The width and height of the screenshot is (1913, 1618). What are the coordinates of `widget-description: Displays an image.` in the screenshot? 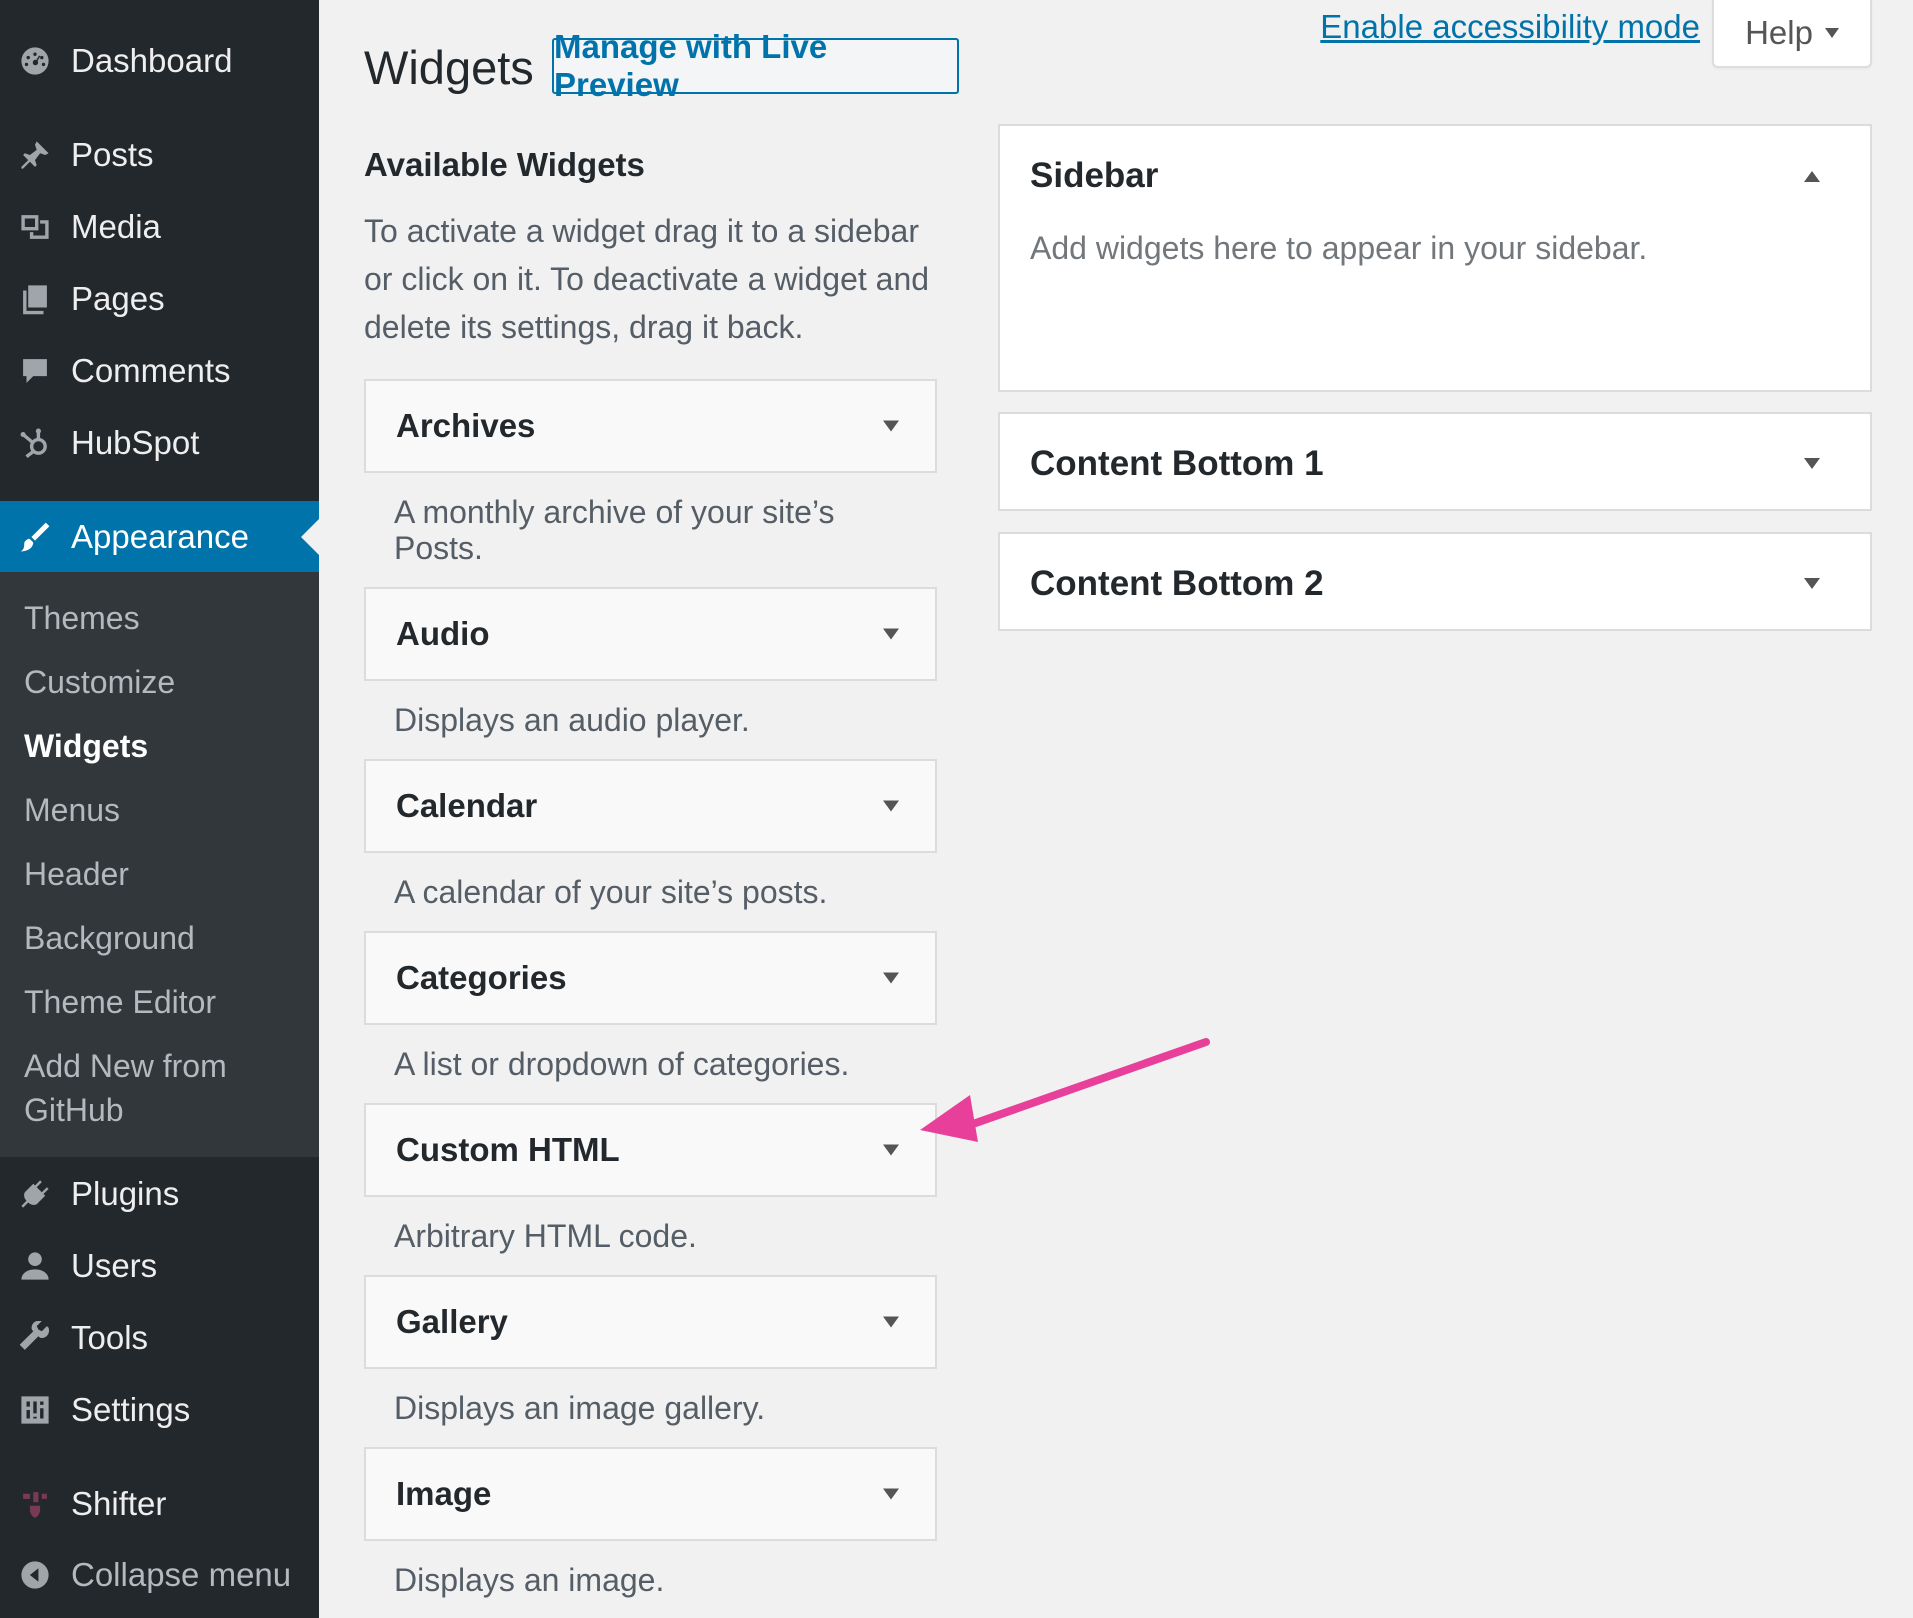 It's located at (529, 1580).